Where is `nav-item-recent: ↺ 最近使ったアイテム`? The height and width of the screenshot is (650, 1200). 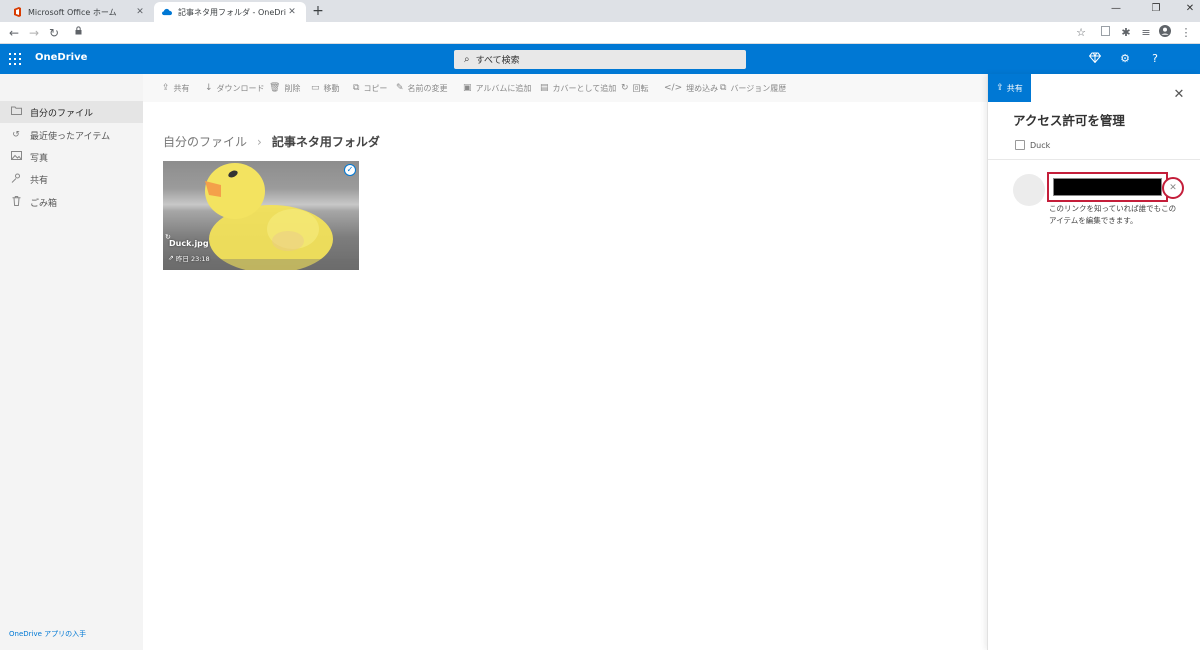 nav-item-recent: ↺ 最近使ったアイテム is located at coordinates (71, 135).